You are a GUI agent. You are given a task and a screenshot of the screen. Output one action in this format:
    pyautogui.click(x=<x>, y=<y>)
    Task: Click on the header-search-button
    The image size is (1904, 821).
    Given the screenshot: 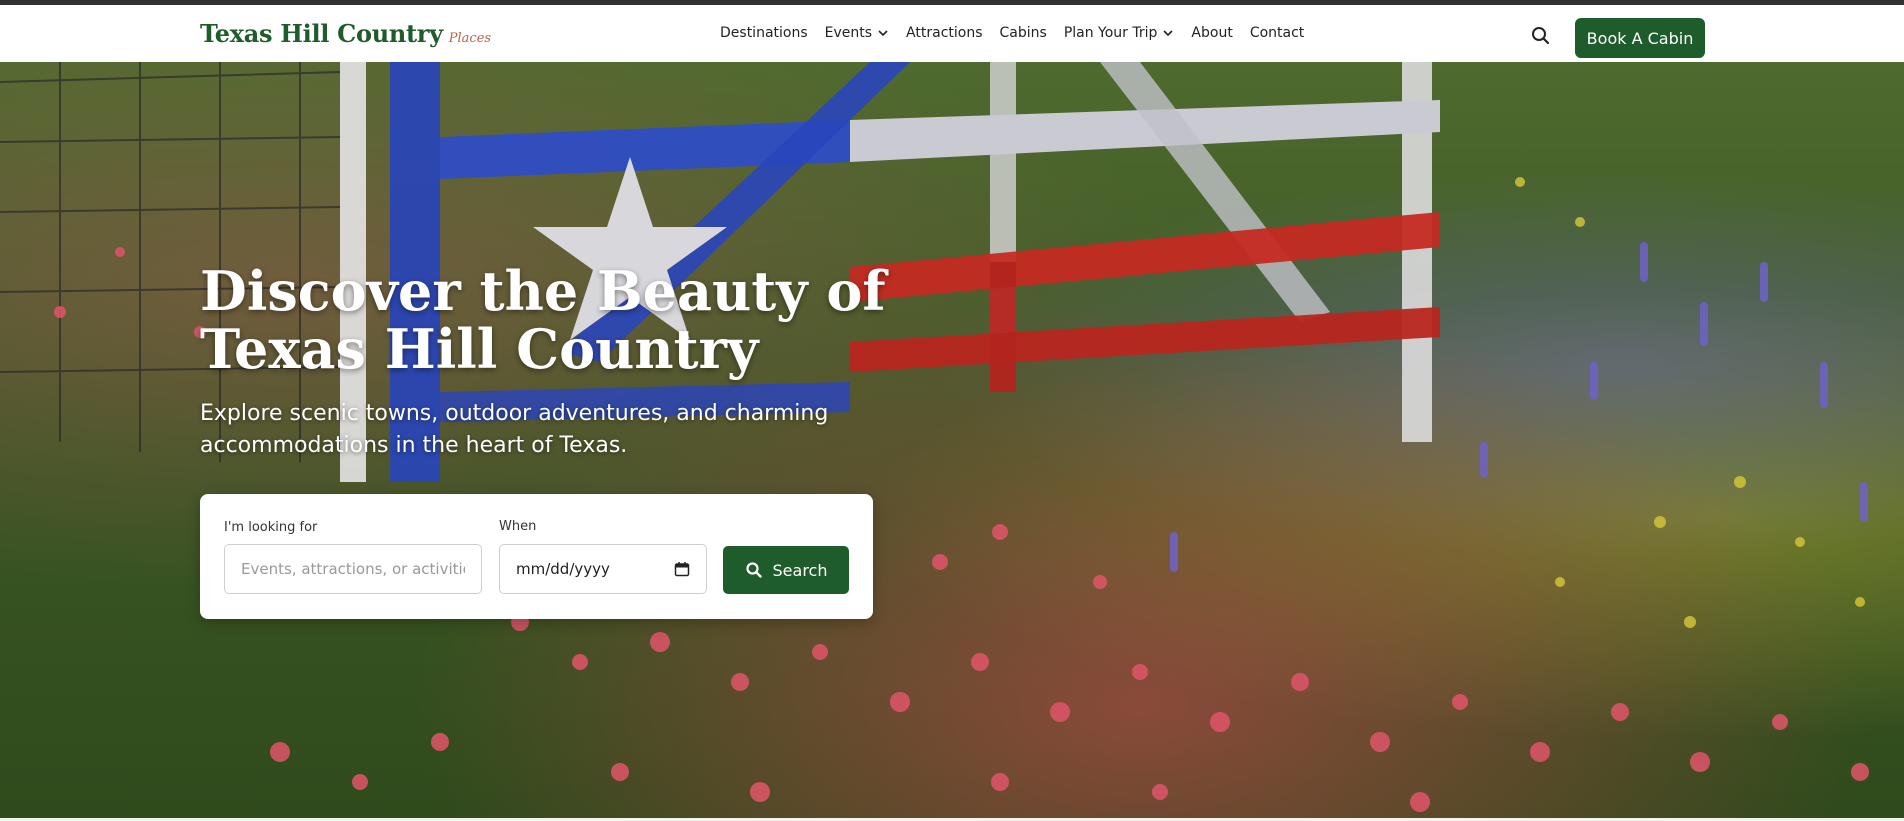 What is the action you would take?
    pyautogui.click(x=1541, y=36)
    